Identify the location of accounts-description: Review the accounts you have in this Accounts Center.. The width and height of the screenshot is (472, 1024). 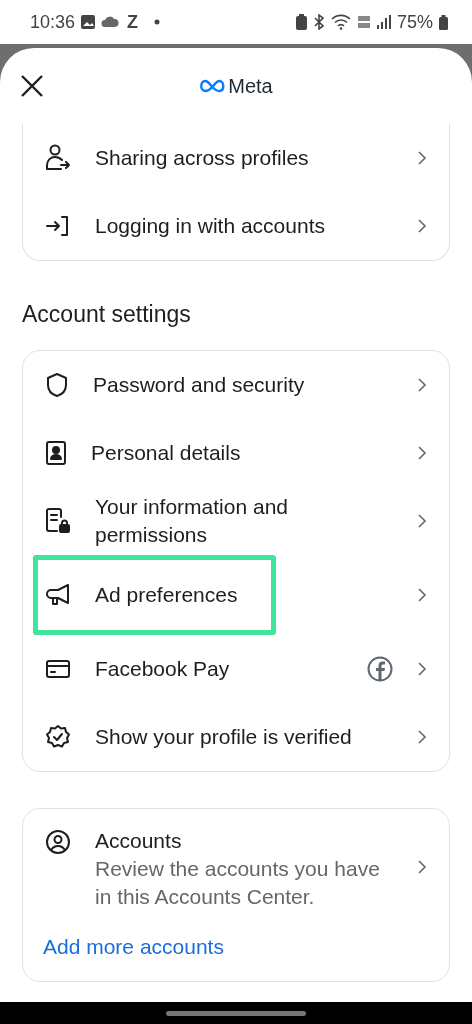
(238, 883).